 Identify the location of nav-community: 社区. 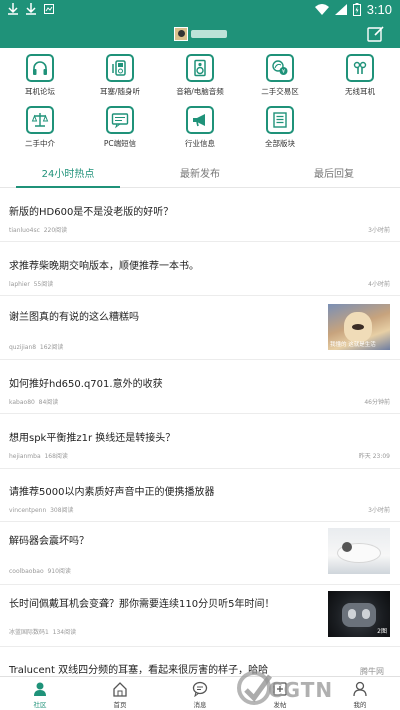
(40, 695).